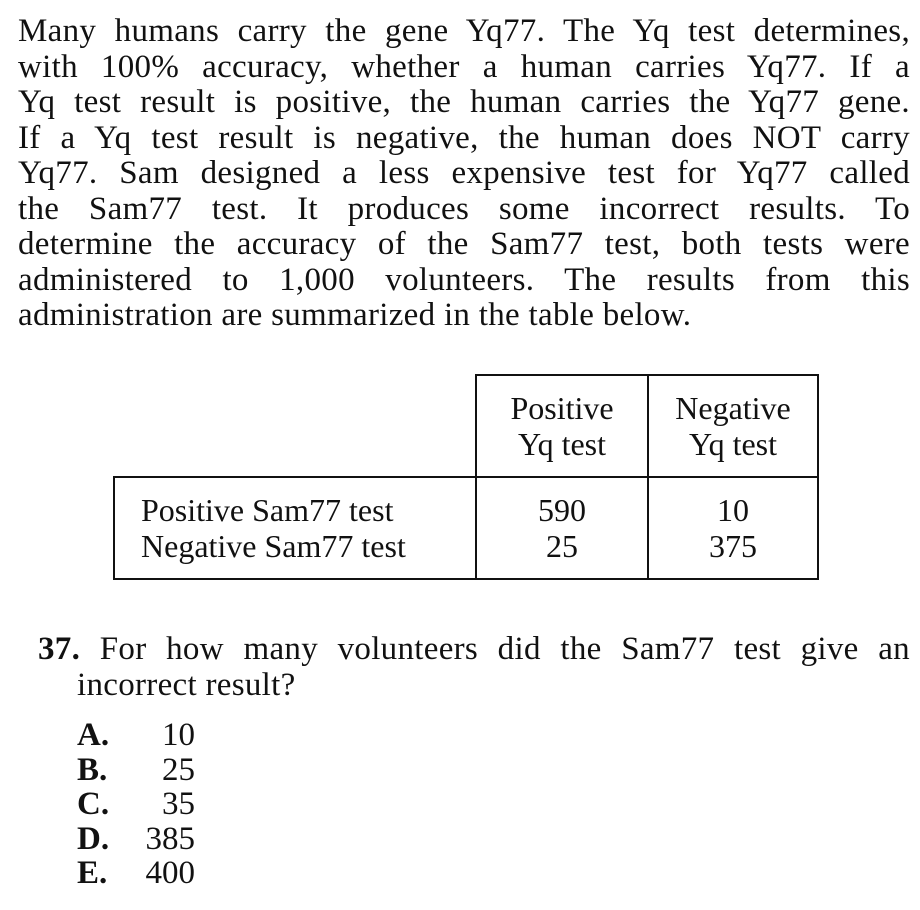 Image resolution: width=920 pixels, height=910 pixels. I want to click on question-number: 37., so click(59, 649).